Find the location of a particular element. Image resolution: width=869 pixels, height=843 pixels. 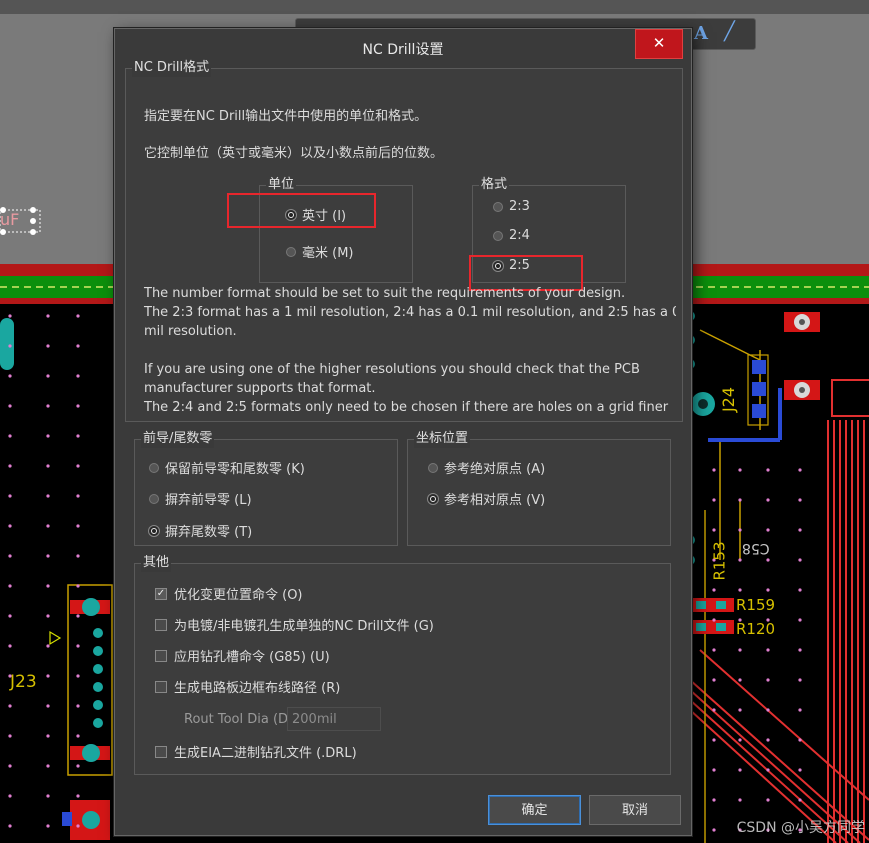

unit-mm-label: 毫米 (M) is located at coordinates (328, 253).